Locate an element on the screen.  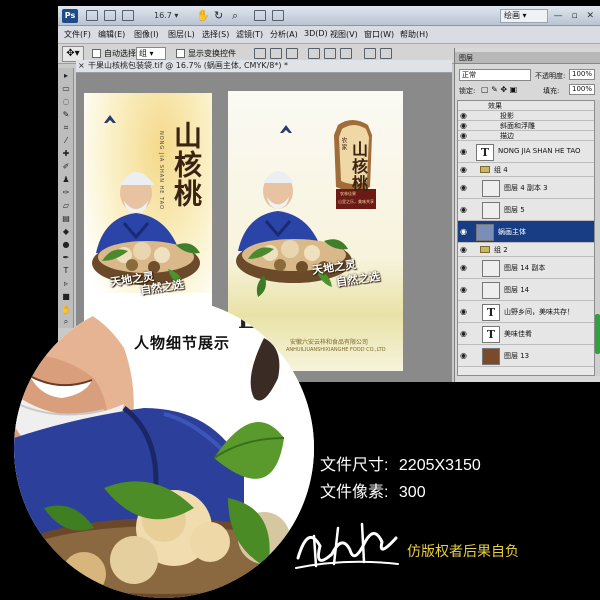
align-left-icon is located at coordinates (314, 53).